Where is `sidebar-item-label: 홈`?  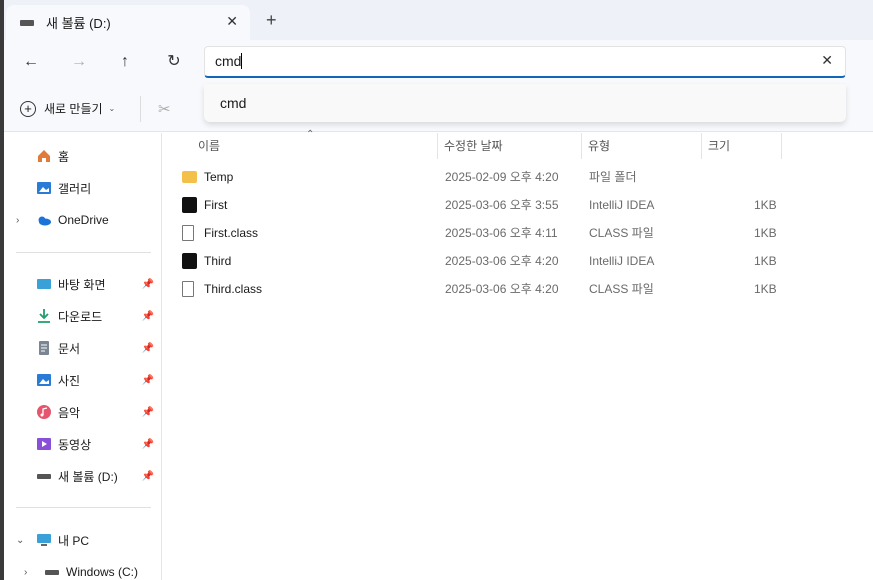 sidebar-item-label: 홈 is located at coordinates (64, 156).